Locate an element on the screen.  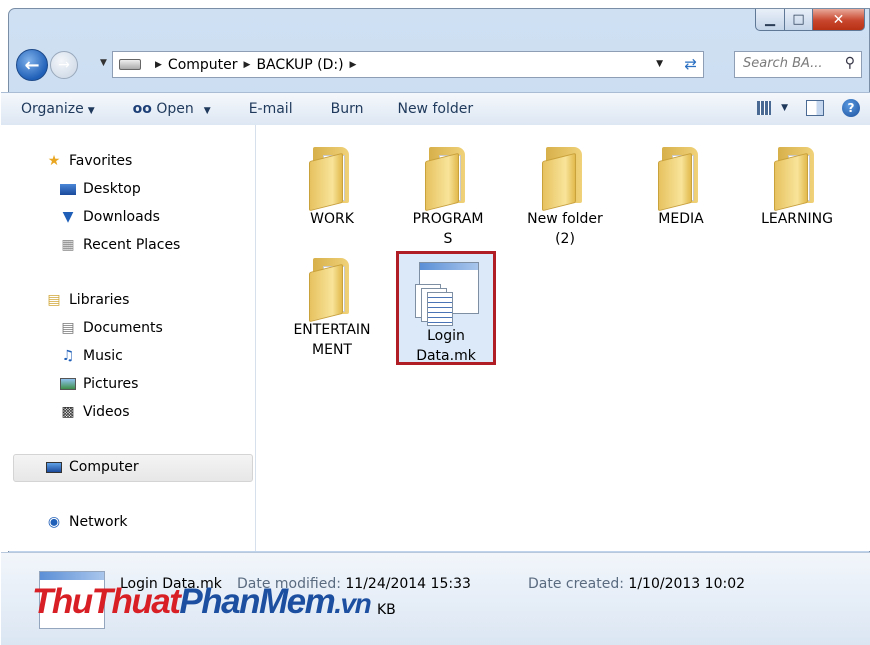
breadcrumb-computer: Computer is located at coordinates (203, 65).